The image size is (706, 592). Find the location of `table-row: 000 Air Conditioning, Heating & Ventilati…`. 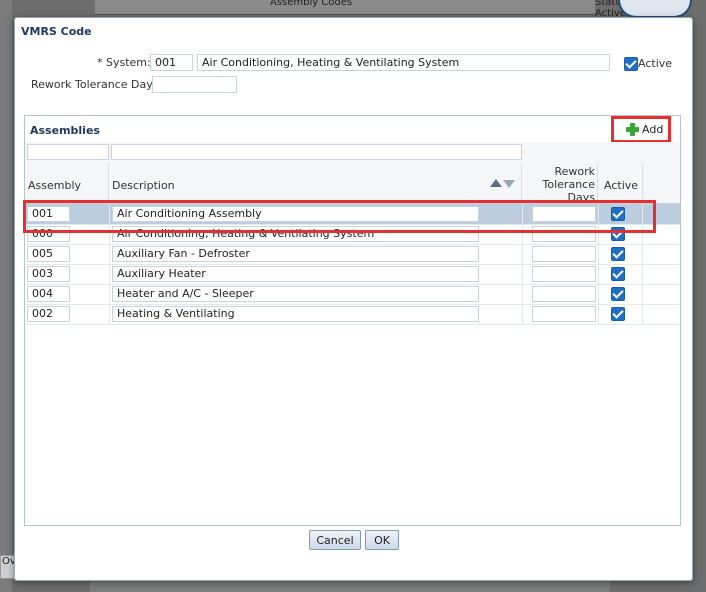

table-row: 000 Air Conditioning, Heating & Ventilati… is located at coordinates (352, 234).